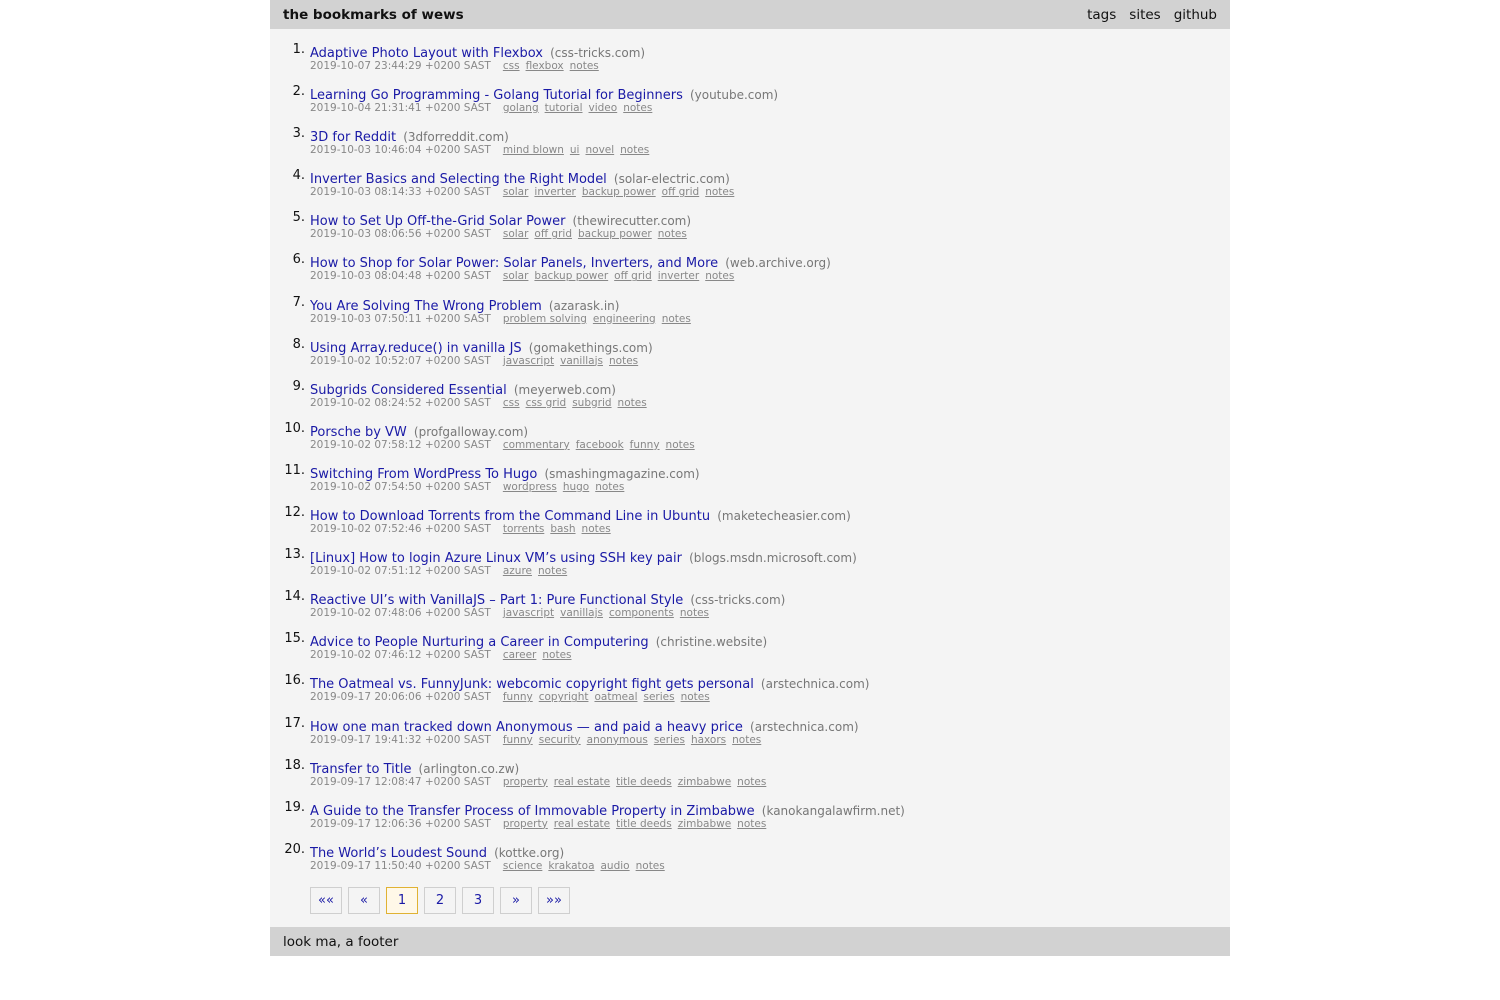 The height and width of the screenshot is (1000, 1500). Describe the element at coordinates (437, 221) in the screenshot. I see `bookmark-title-link: How to Set Up Off-the-Grid Solar Power` at that location.